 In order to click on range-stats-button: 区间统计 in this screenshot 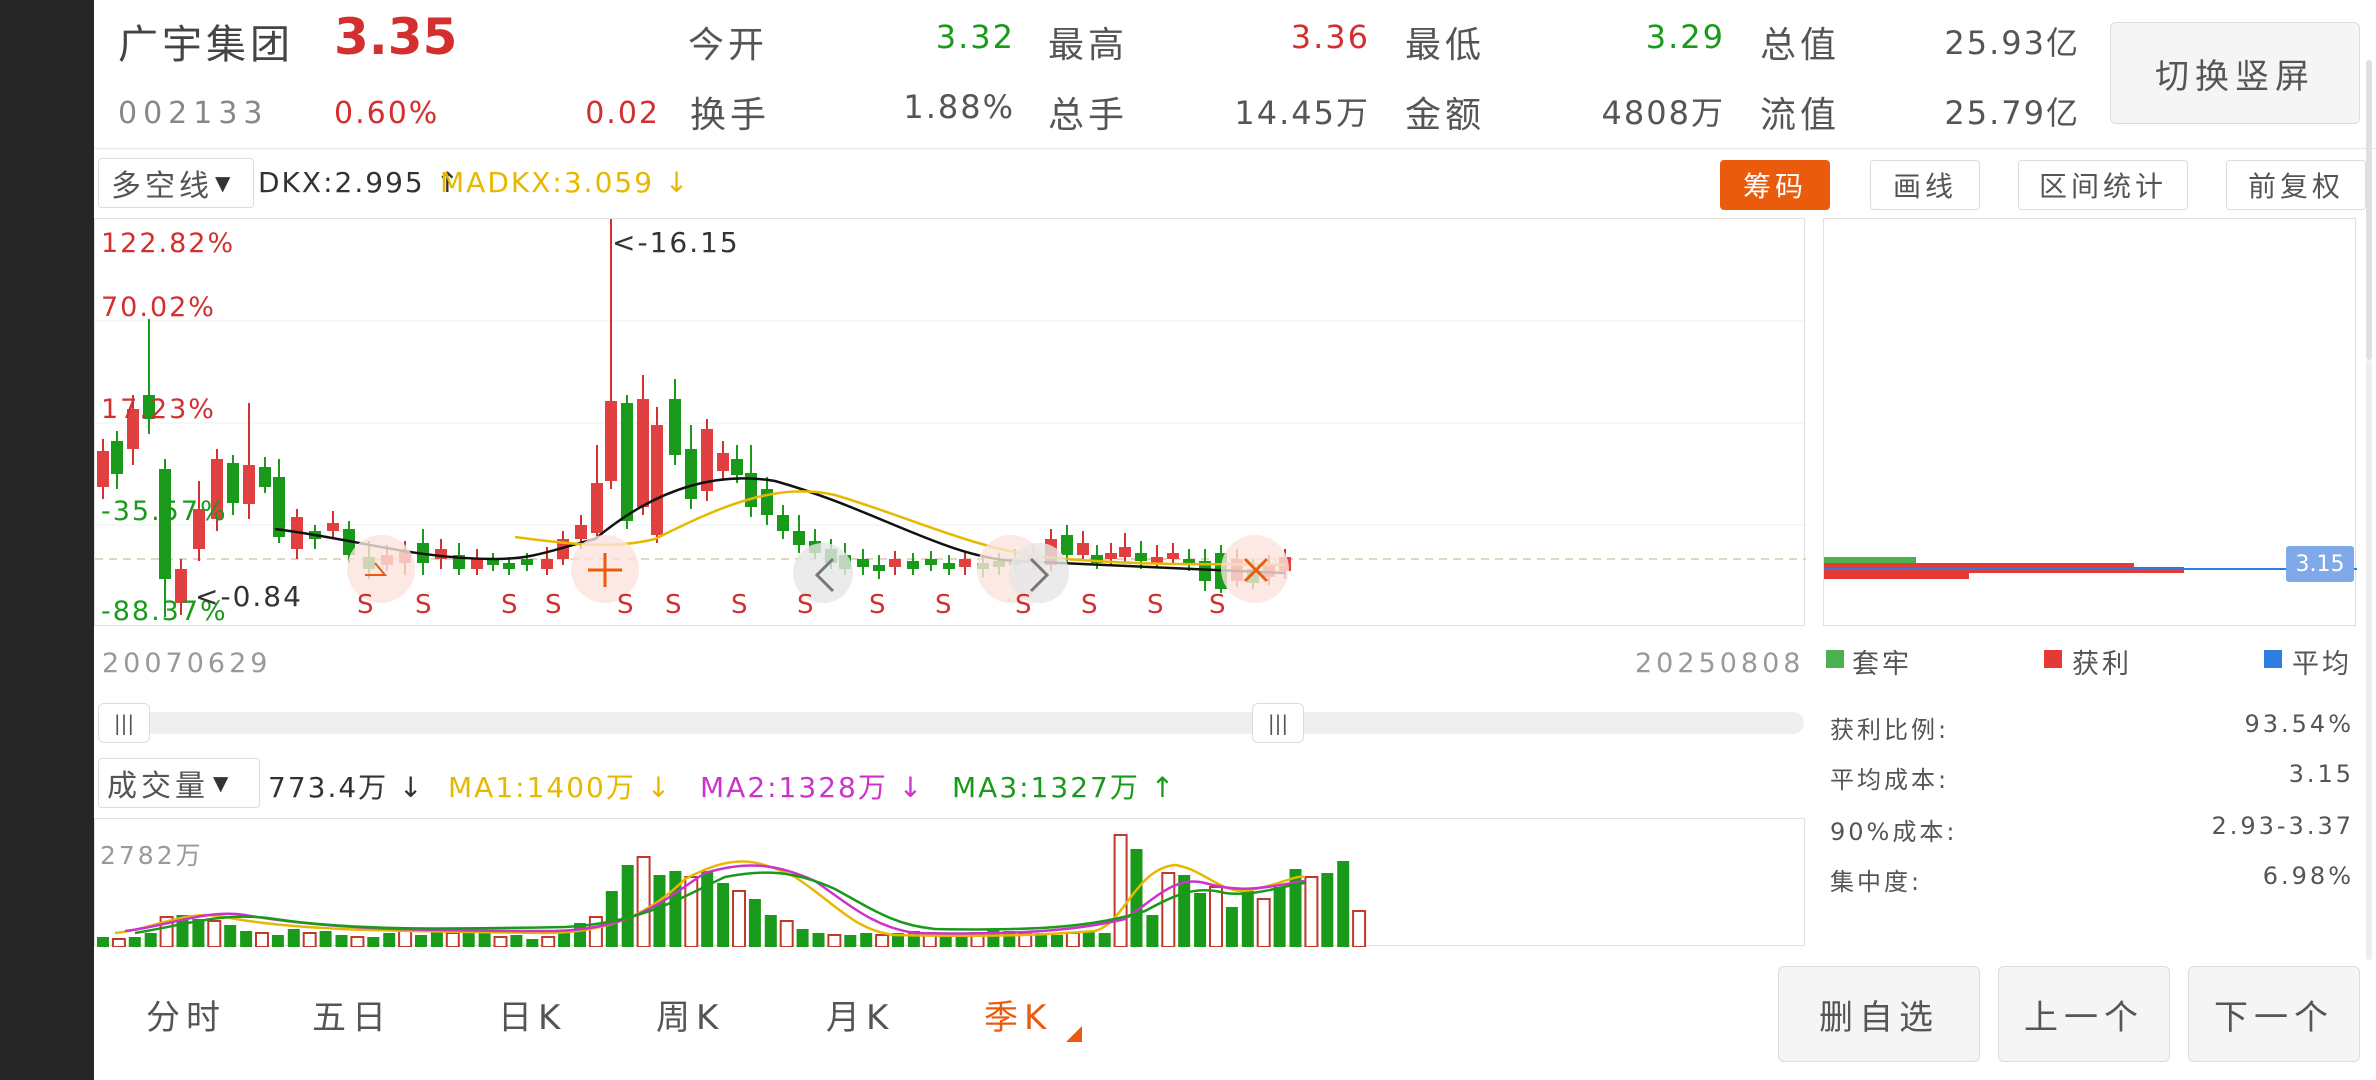, I will do `click(2103, 185)`.